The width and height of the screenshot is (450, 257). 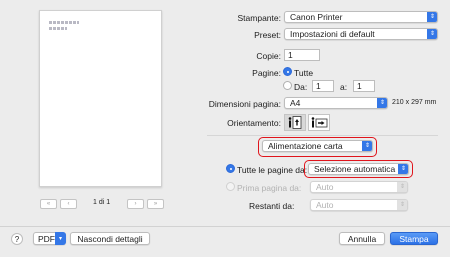 I want to click on cancel-button: Annulla, so click(x=362, y=238).